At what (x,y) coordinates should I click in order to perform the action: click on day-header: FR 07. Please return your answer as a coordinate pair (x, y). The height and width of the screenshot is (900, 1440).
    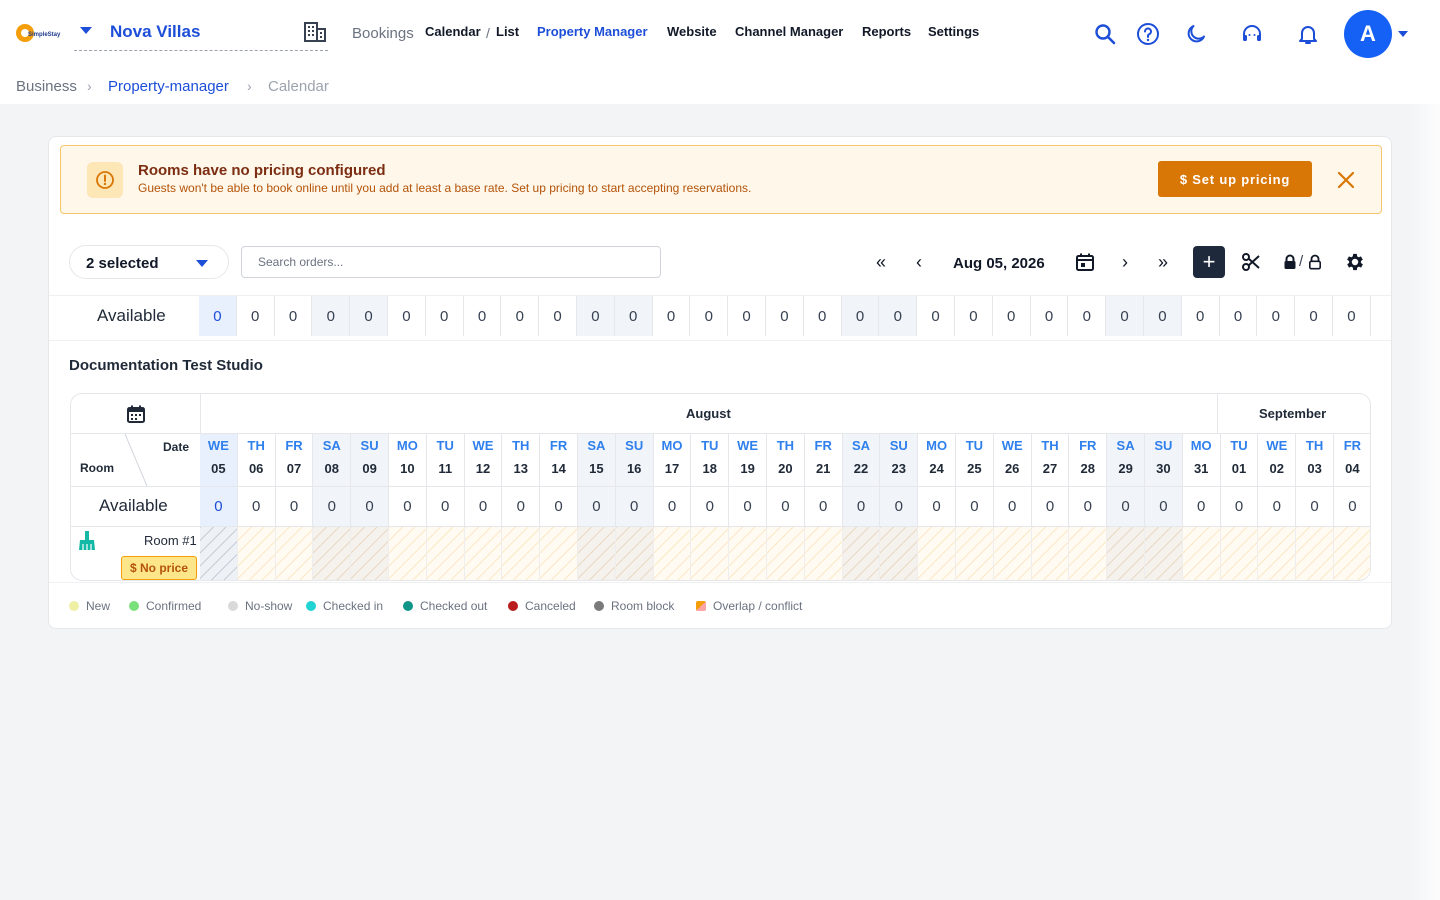
    Looking at the image, I should click on (295, 460).